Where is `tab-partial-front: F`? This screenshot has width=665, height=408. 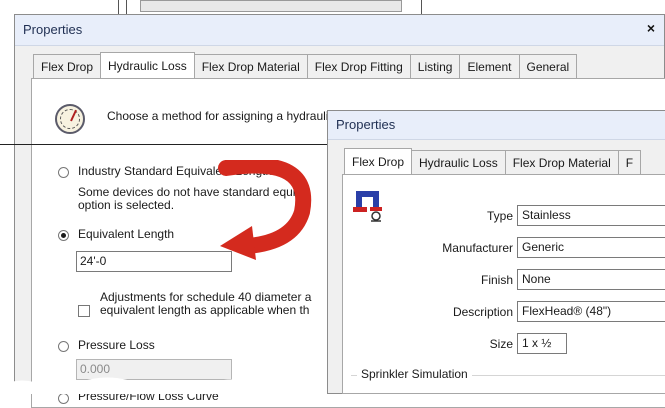
tab-partial-front: F is located at coordinates (629, 162).